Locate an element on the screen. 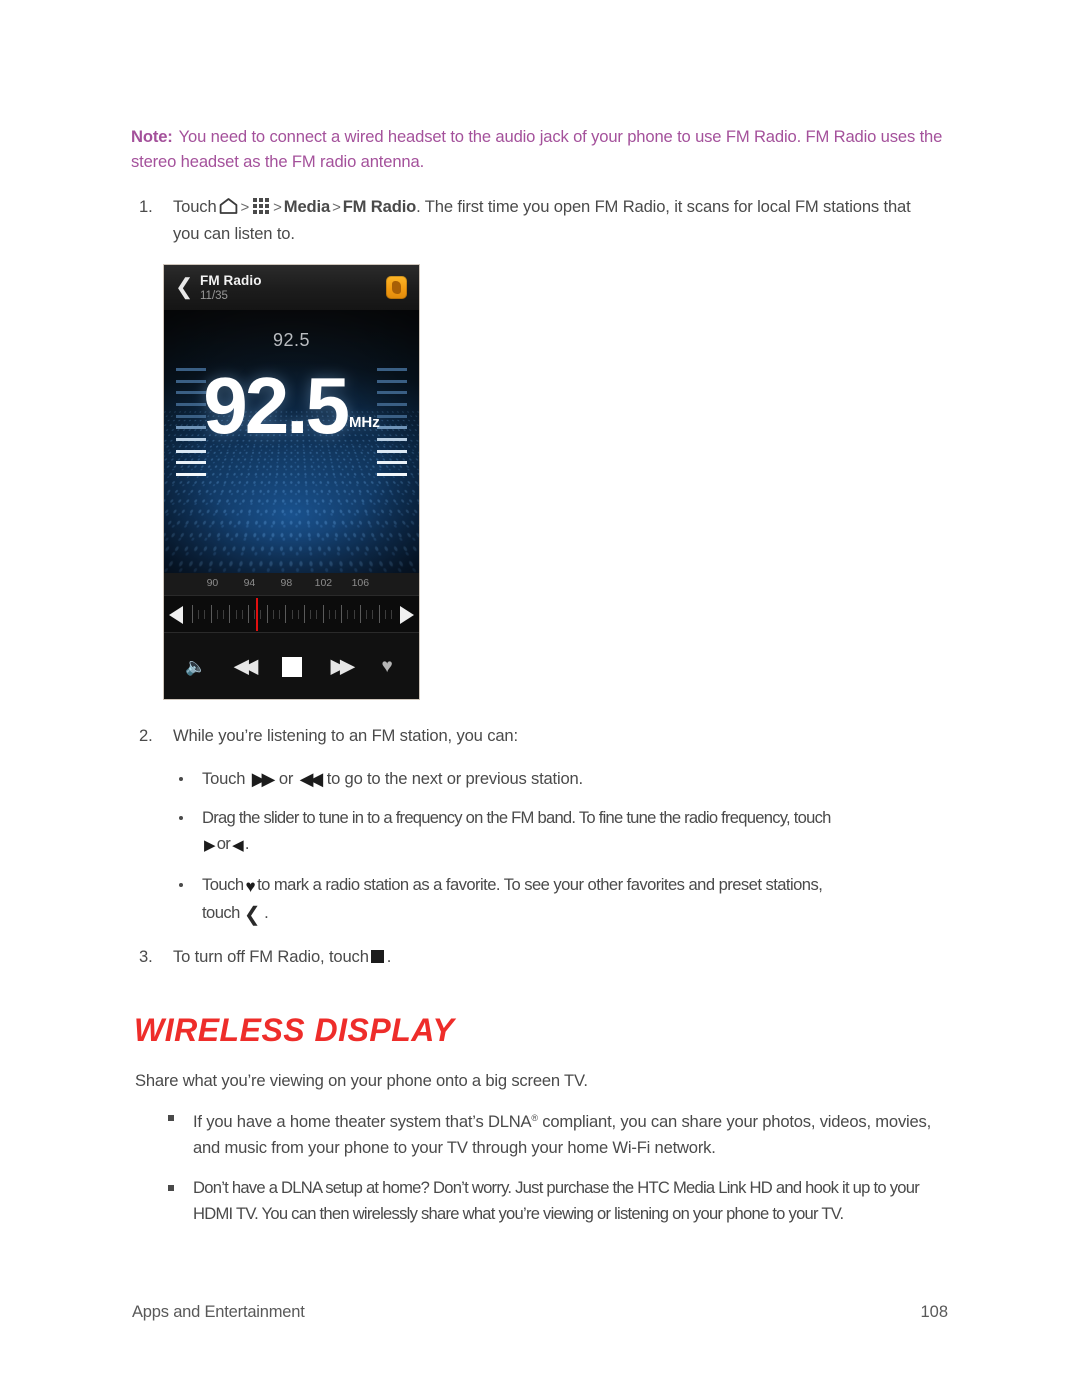 The image size is (1080, 1397). tuner-scale-label: 102 is located at coordinates (323, 583).